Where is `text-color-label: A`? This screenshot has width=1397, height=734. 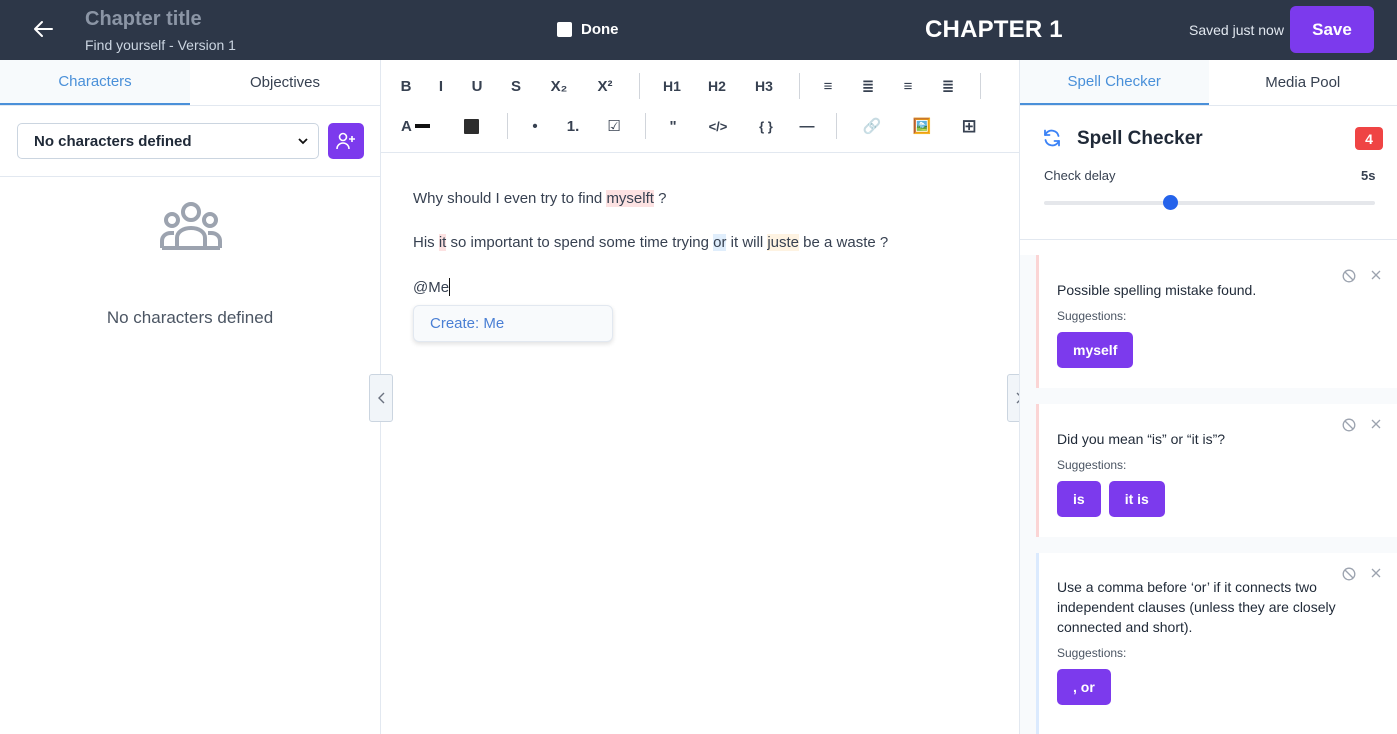
text-color-label: A is located at coordinates (406, 126).